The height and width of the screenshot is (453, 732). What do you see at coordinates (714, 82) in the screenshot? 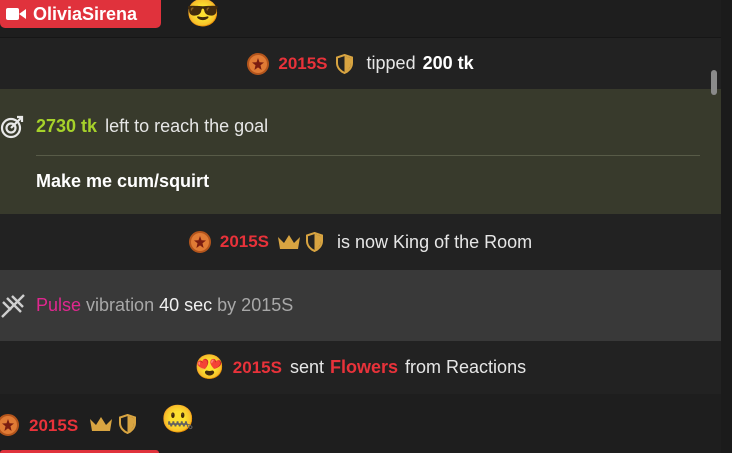
I see `scrollbar-thumb` at bounding box center [714, 82].